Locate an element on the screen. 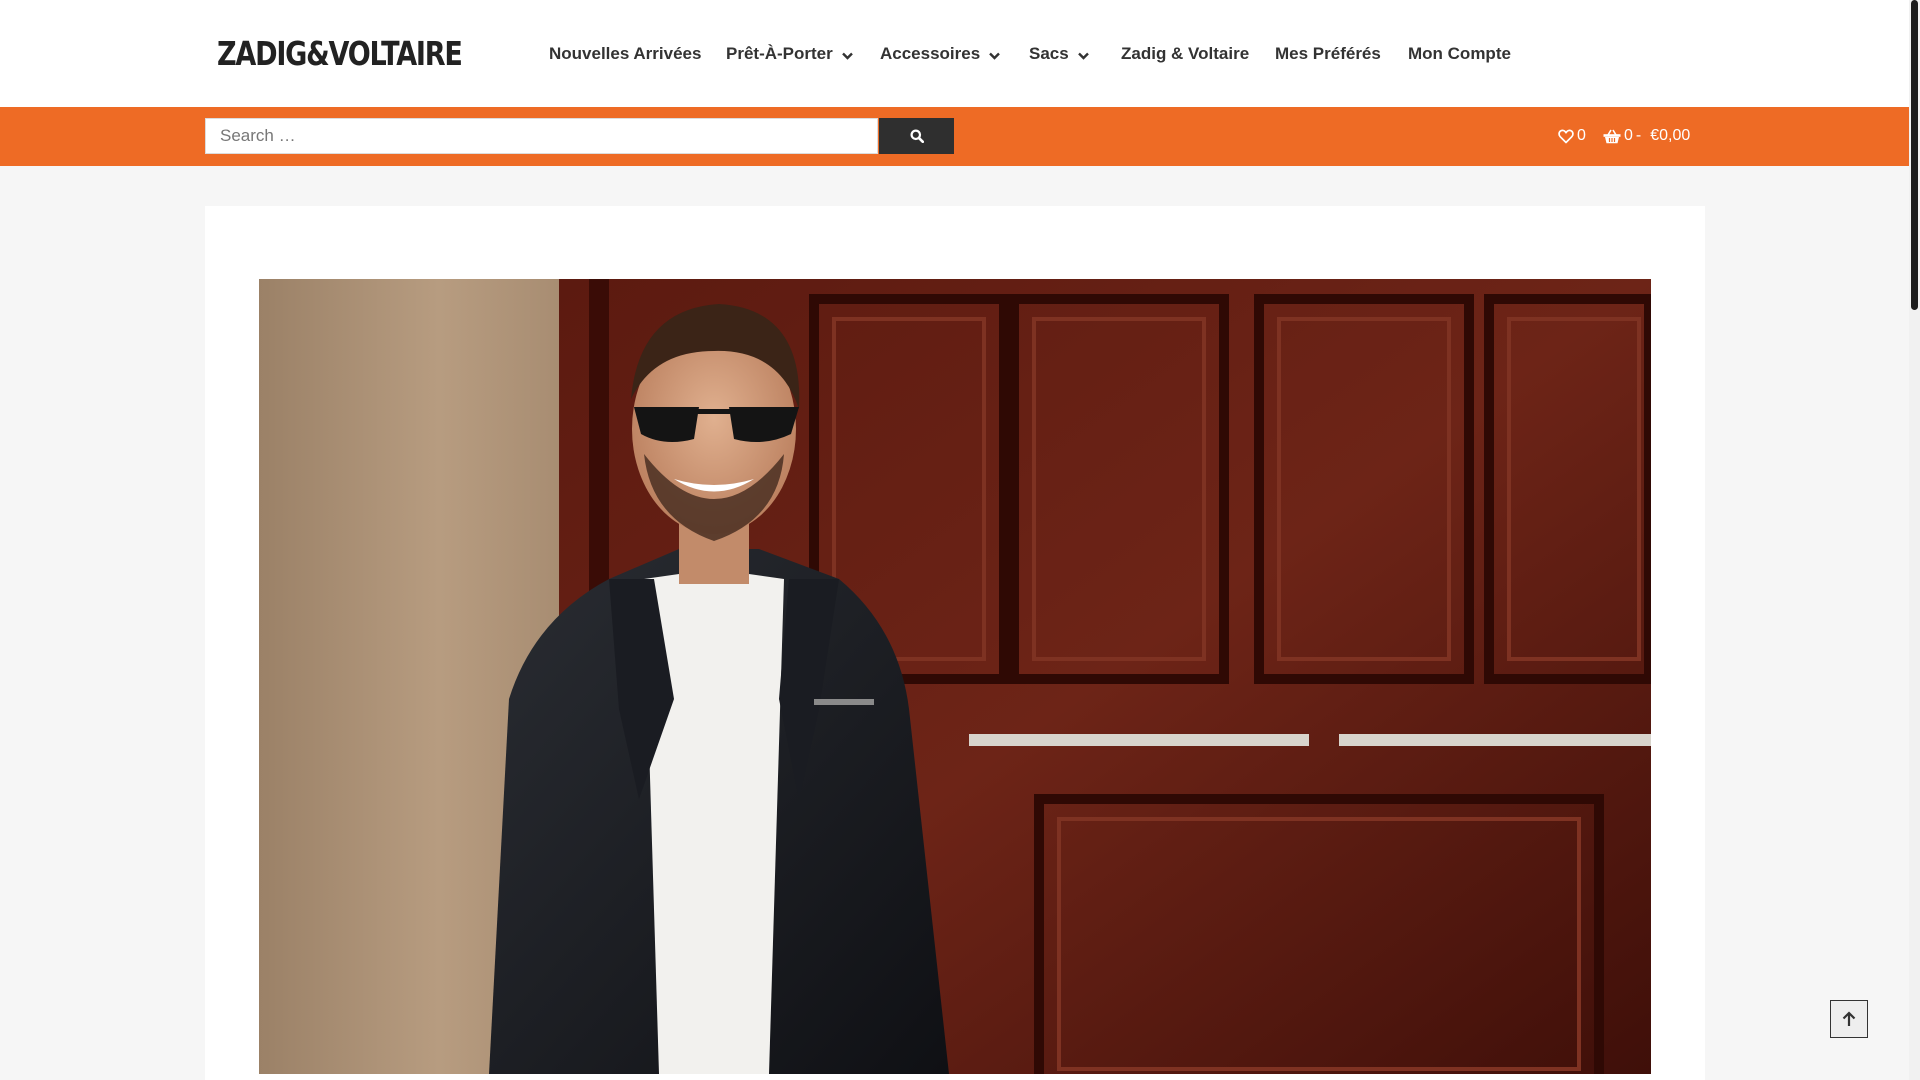 The image size is (1920, 1080). heart-icon is located at coordinates (1566, 136).